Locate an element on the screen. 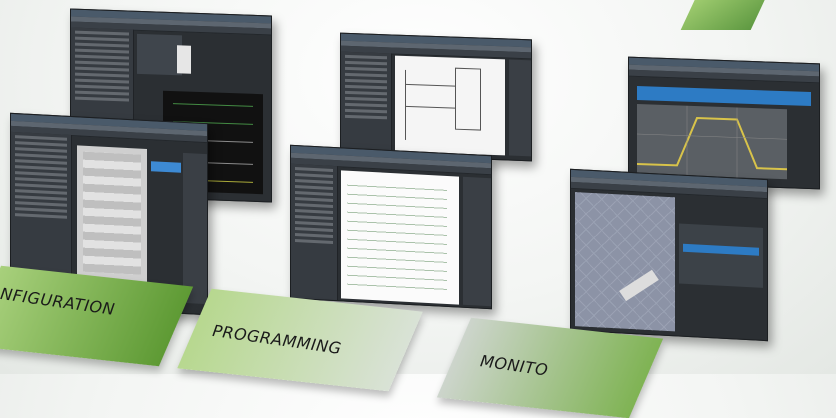 This screenshot has height=418, width=836. ladder-window is located at coordinates (436, 97).